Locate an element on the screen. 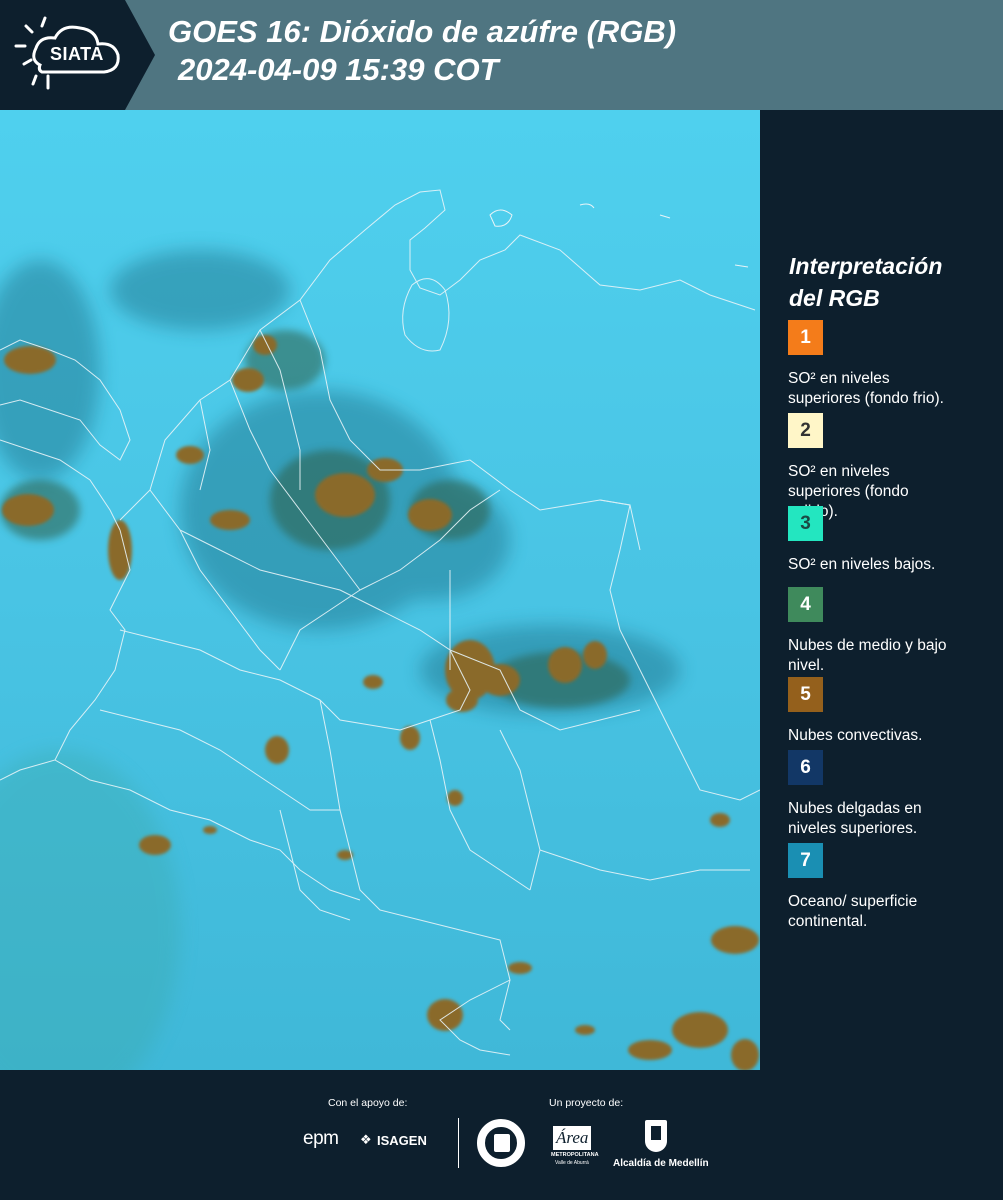 The height and width of the screenshot is (1200, 1003). project-label: Un proyecto de: is located at coordinates (586, 1103).